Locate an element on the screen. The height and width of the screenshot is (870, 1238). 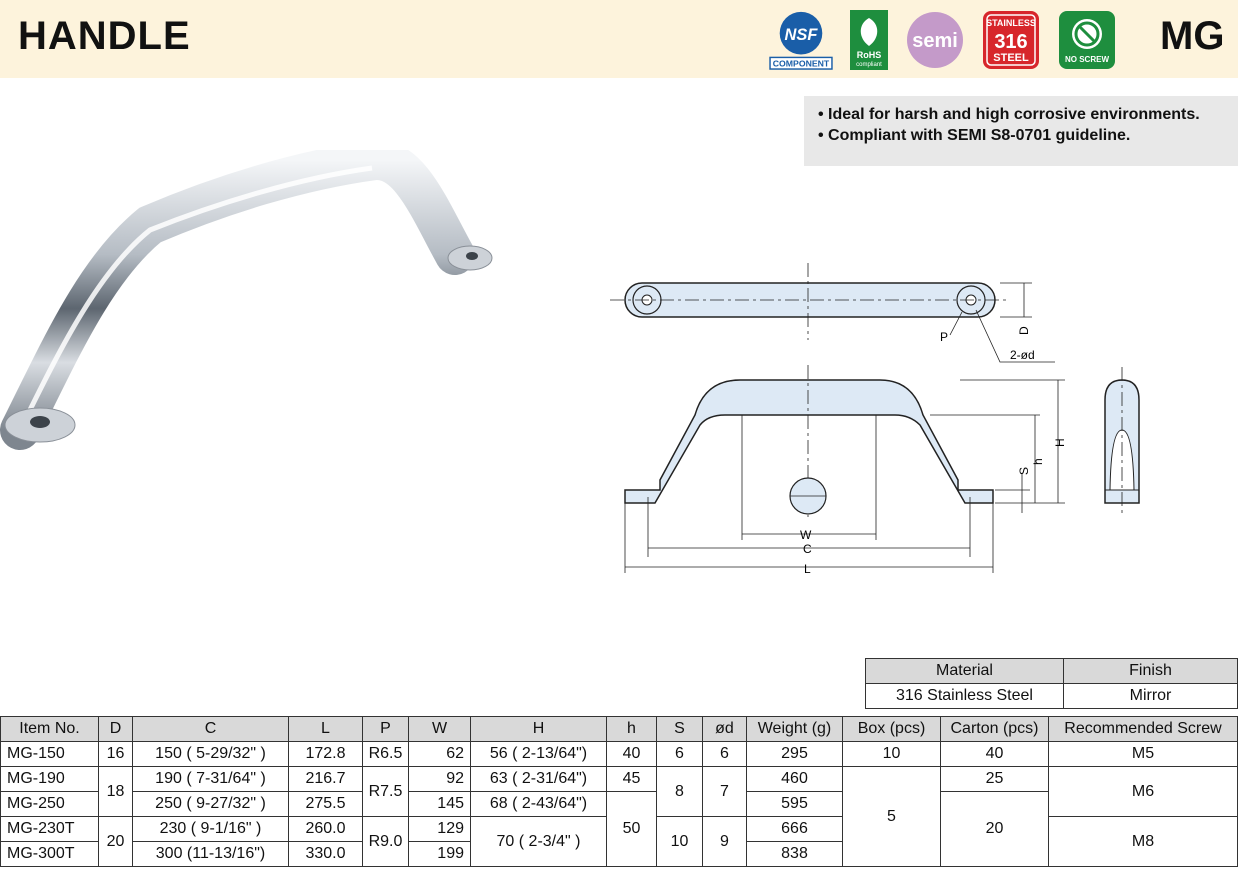
dim-label-w: W is located at coordinates (806, 535).